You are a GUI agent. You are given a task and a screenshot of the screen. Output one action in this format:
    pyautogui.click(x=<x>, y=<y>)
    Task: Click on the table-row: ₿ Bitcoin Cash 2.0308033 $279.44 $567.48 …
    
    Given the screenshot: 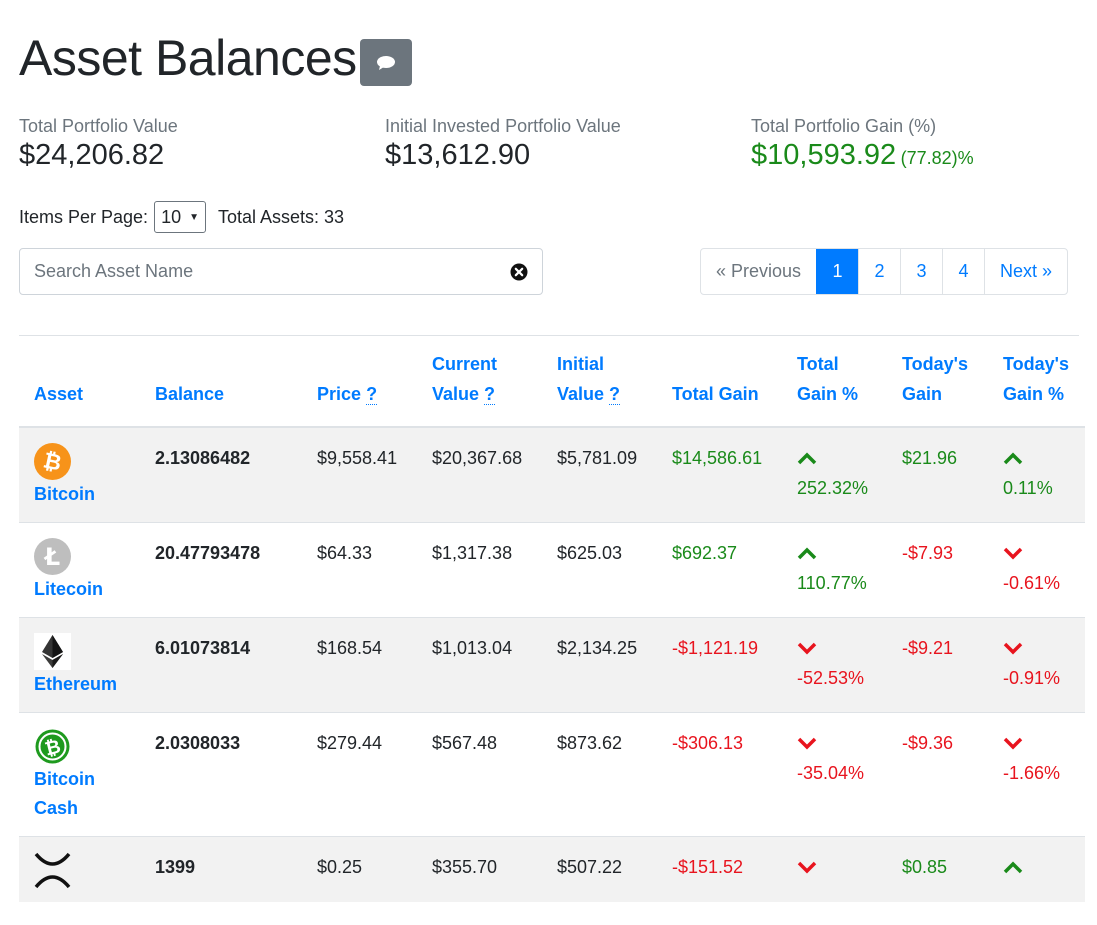 What is the action you would take?
    pyautogui.click(x=552, y=774)
    